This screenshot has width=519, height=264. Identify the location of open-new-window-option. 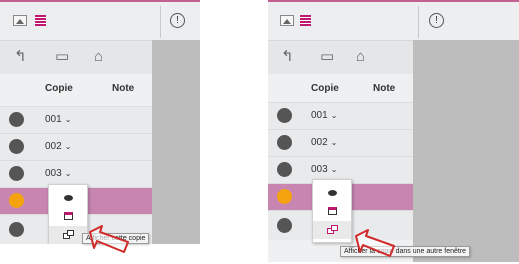
(332, 230).